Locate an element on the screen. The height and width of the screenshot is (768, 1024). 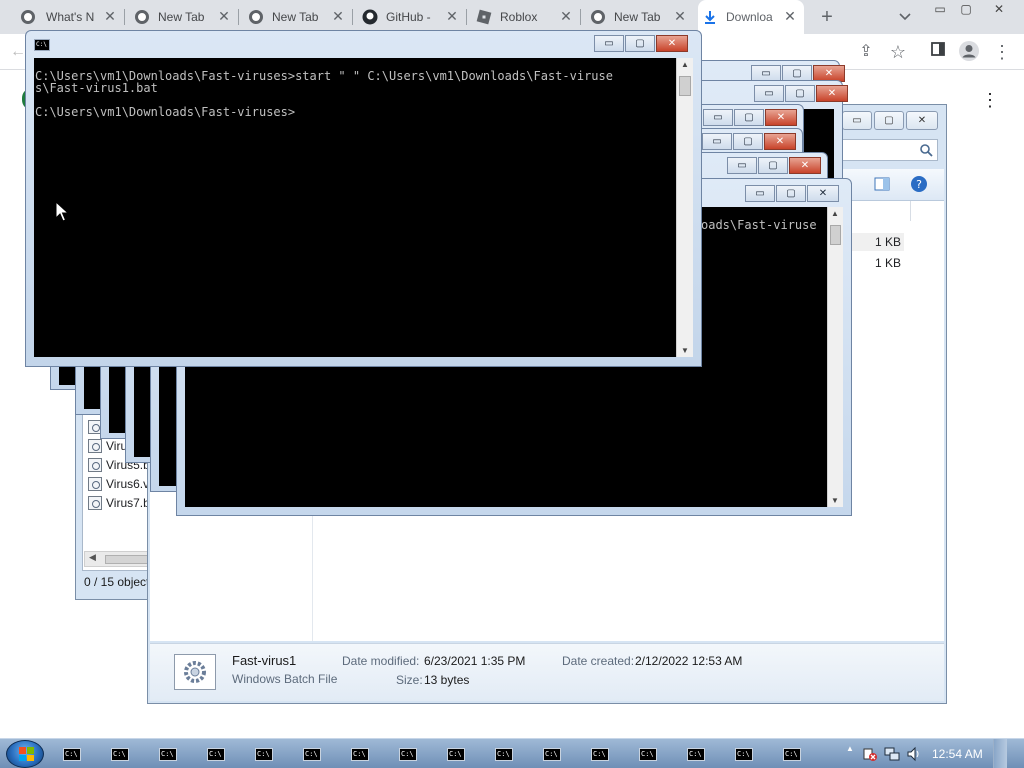
explorer-maximize-button: ▢ is located at coordinates (889, 120).